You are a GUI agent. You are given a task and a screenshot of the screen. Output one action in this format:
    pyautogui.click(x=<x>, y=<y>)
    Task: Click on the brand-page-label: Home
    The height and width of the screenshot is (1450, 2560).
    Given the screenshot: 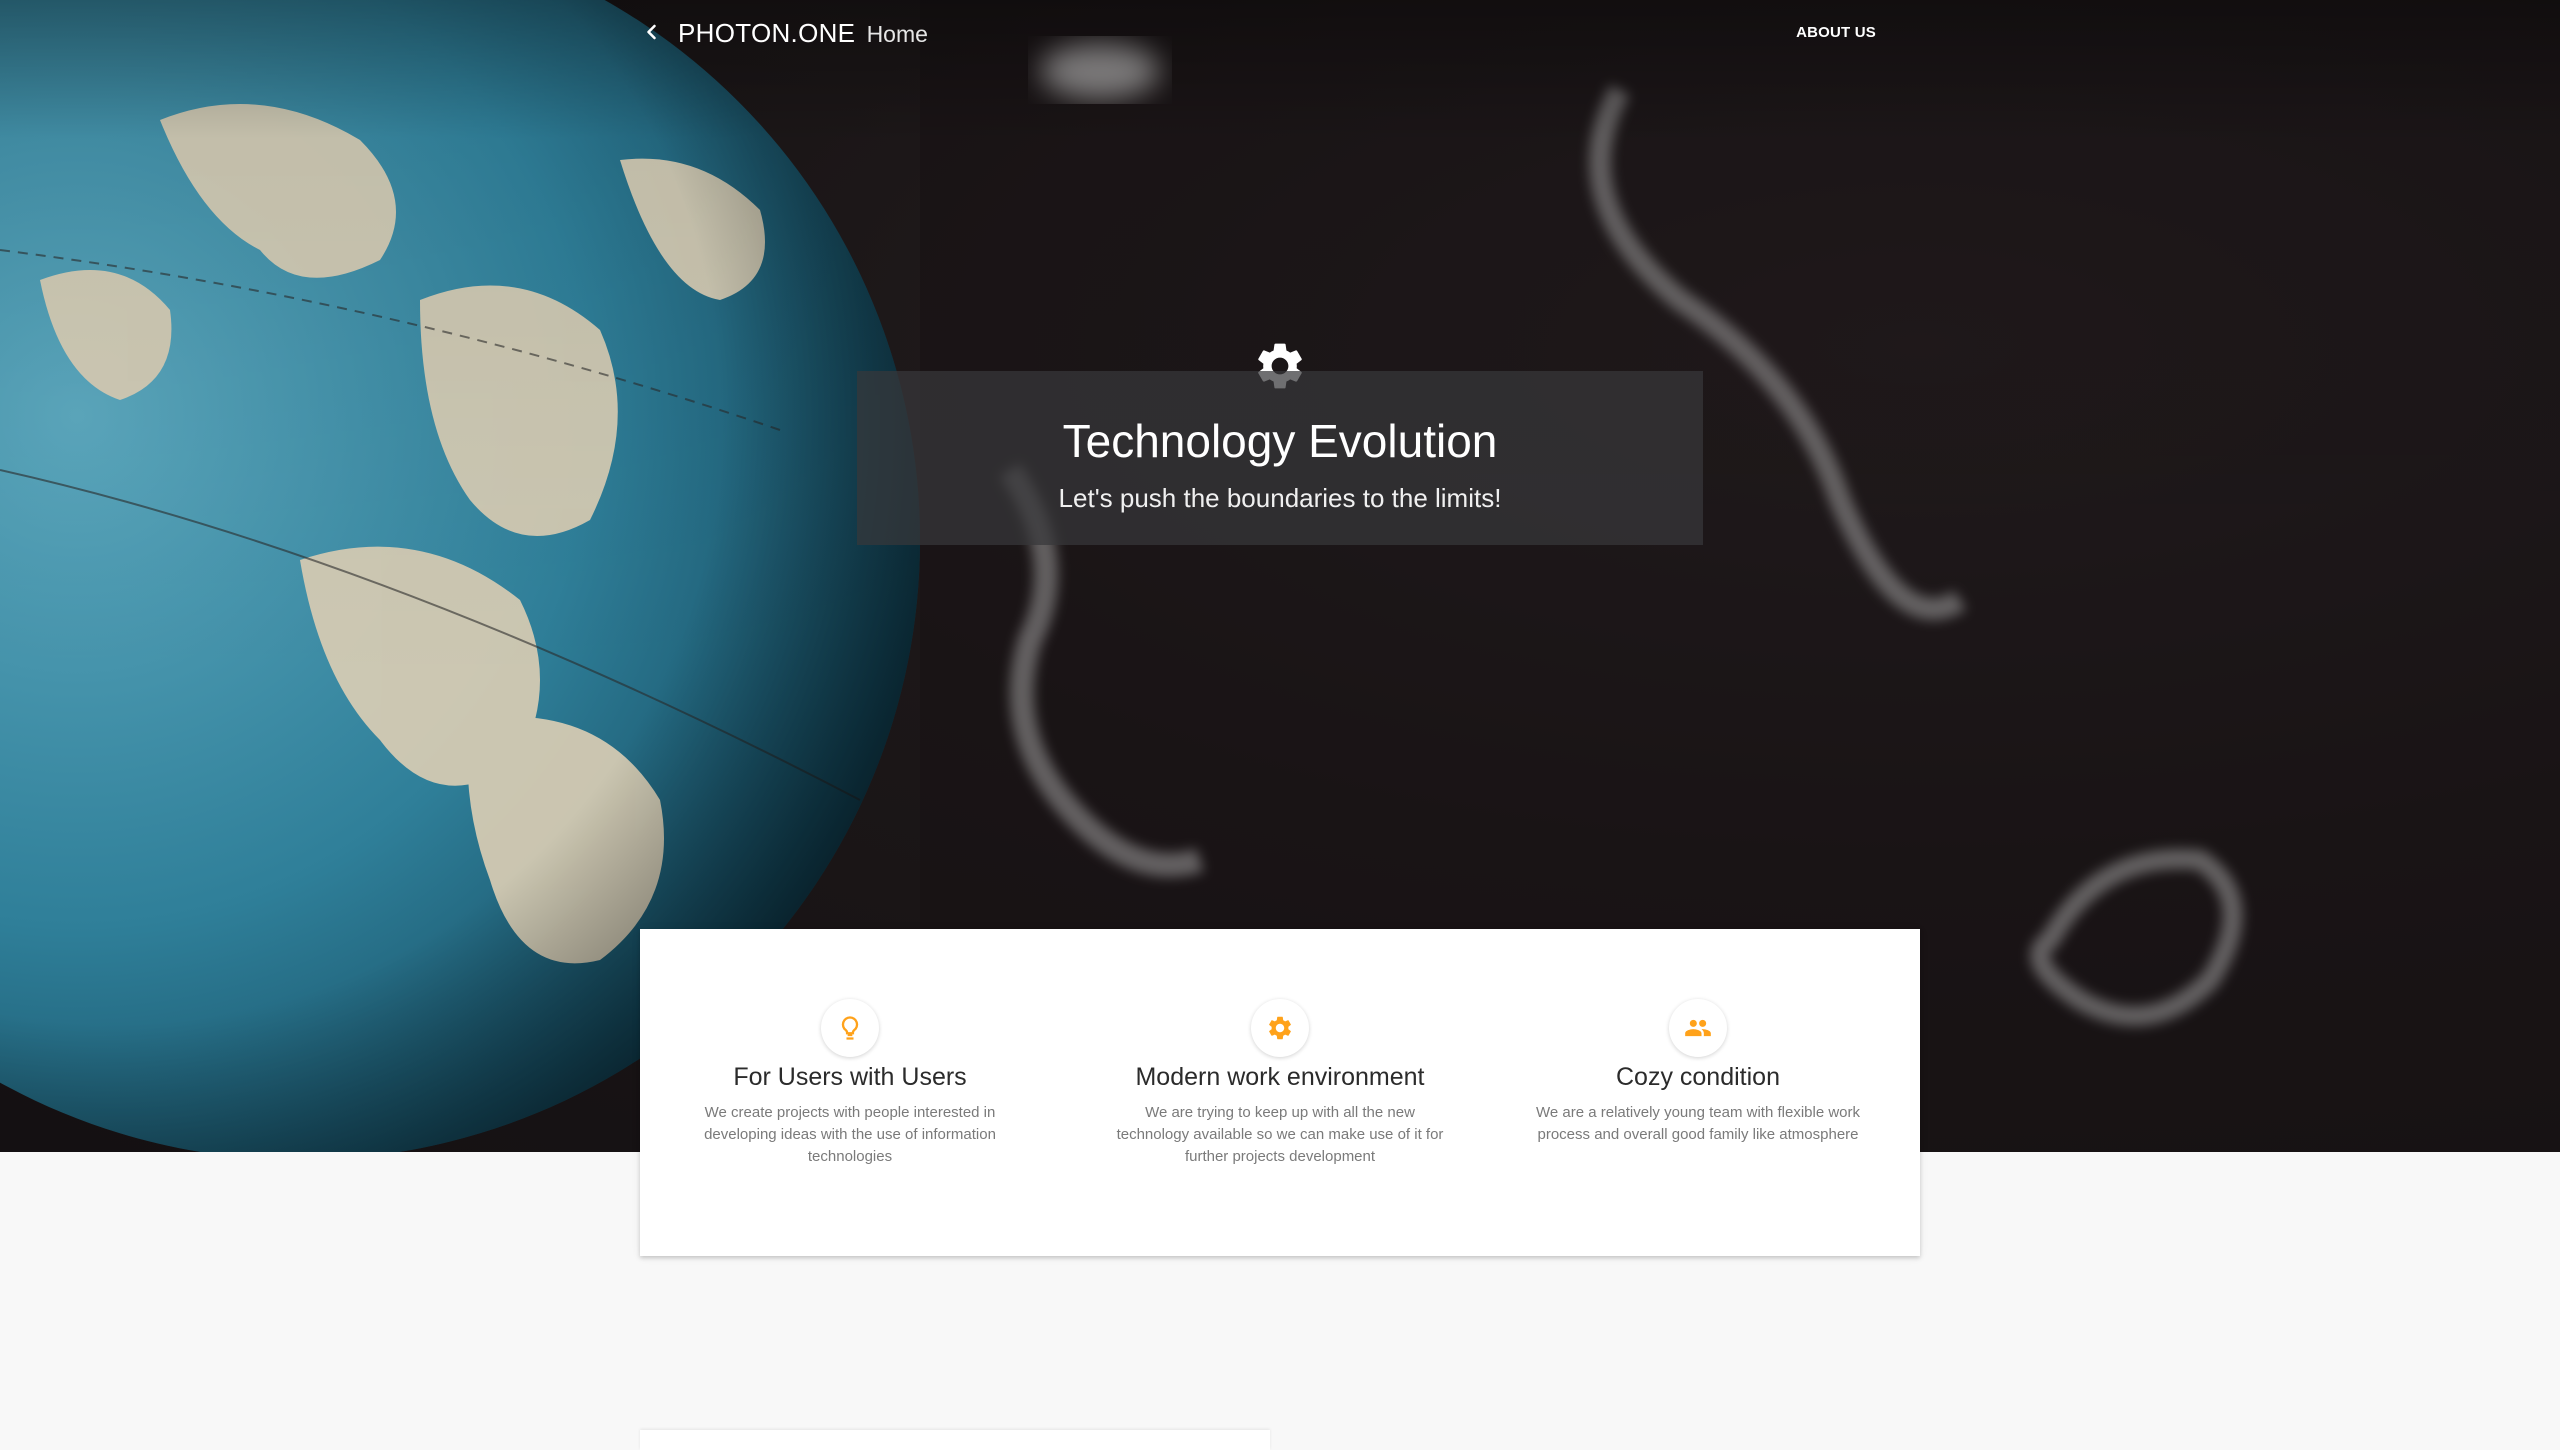 What is the action you would take?
    pyautogui.click(x=897, y=34)
    